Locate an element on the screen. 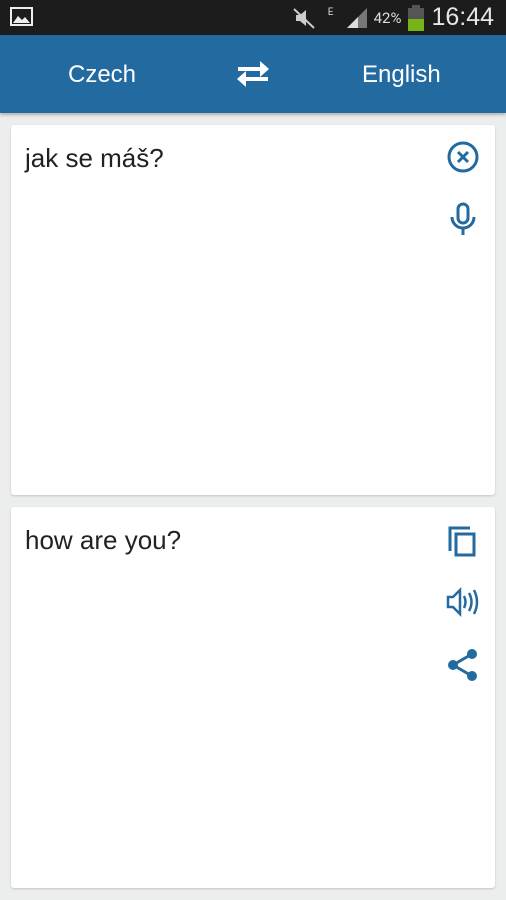 This screenshot has height=900, width=506. network-type: E is located at coordinates (330, 12).